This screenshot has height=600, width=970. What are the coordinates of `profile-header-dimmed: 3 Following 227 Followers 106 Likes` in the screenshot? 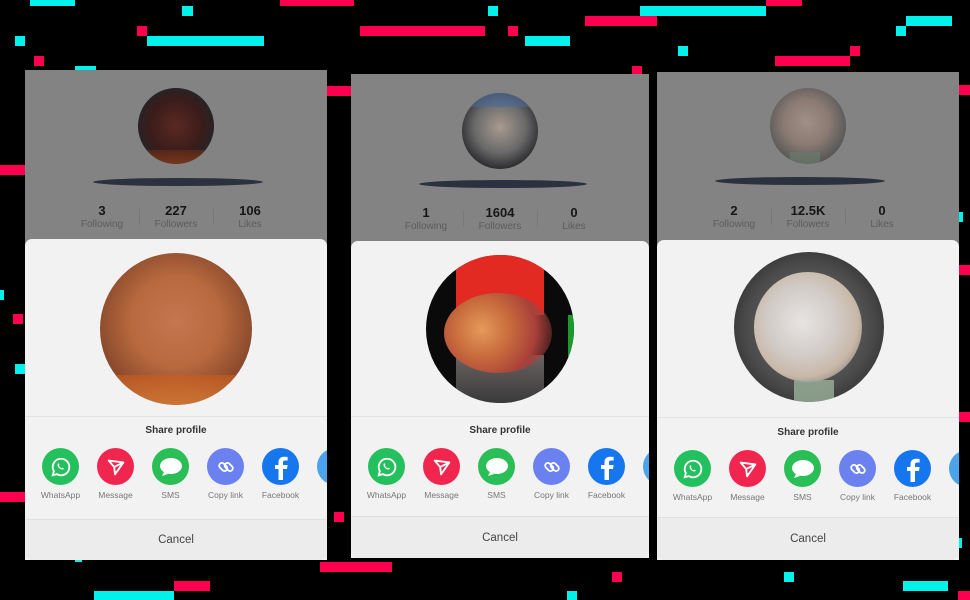 It's located at (176, 160).